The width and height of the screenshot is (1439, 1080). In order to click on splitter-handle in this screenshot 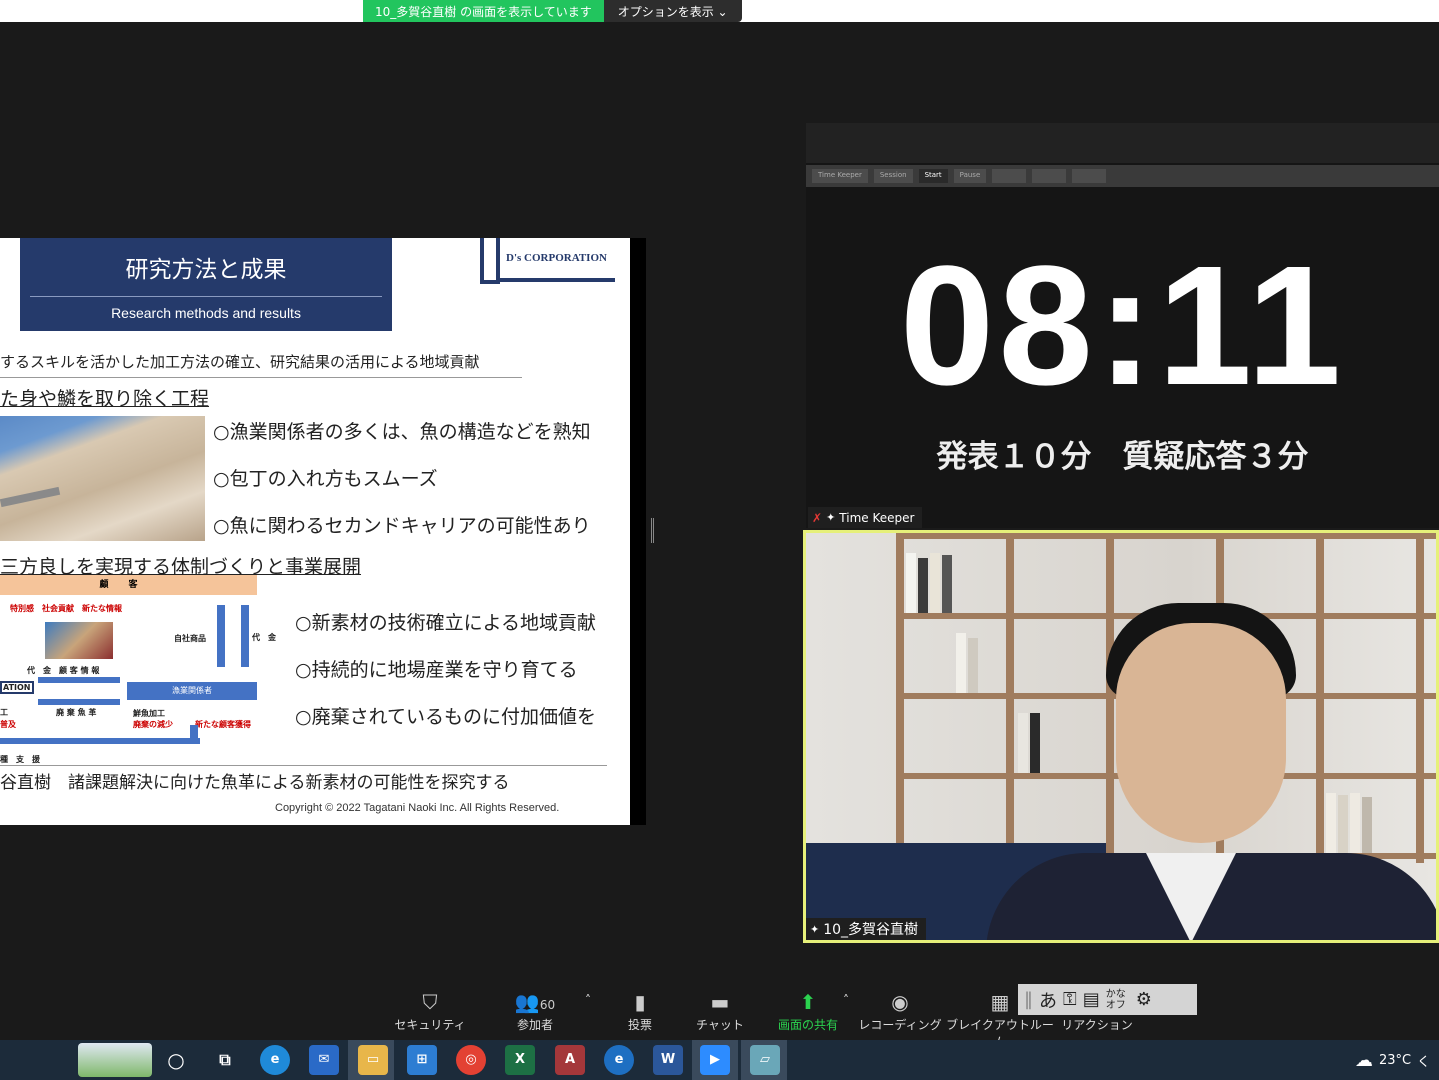, I will do `click(652, 530)`.